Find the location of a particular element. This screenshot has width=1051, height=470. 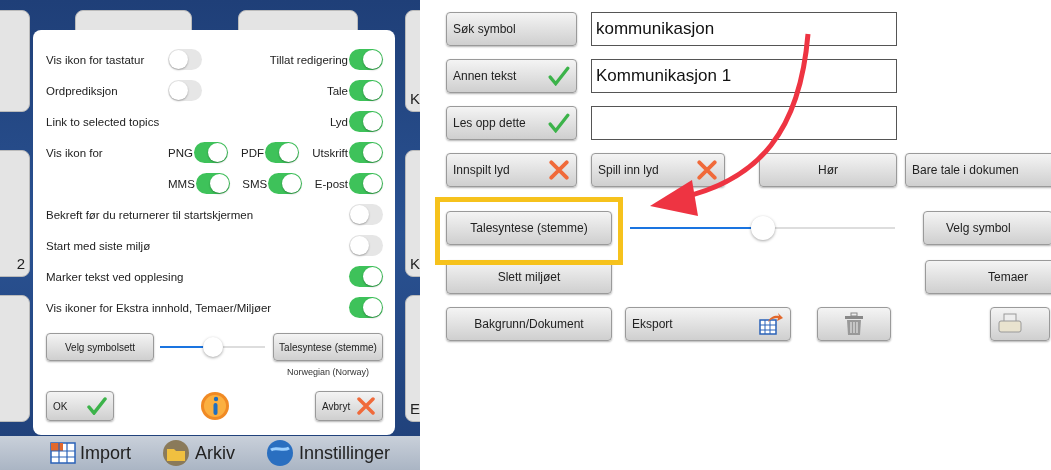

symbol-tile: E is located at coordinates (412, 358).